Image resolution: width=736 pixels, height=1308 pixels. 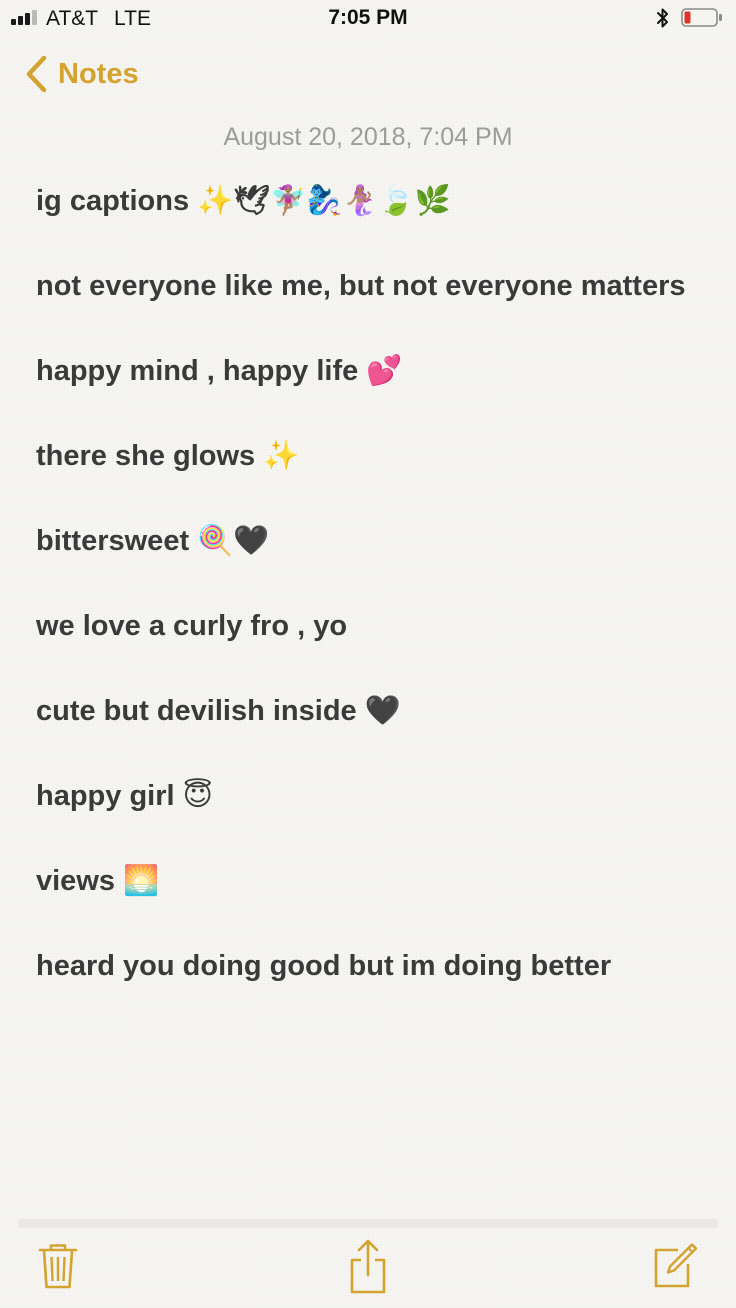 I want to click on compose-note-button, so click(x=675, y=1266).